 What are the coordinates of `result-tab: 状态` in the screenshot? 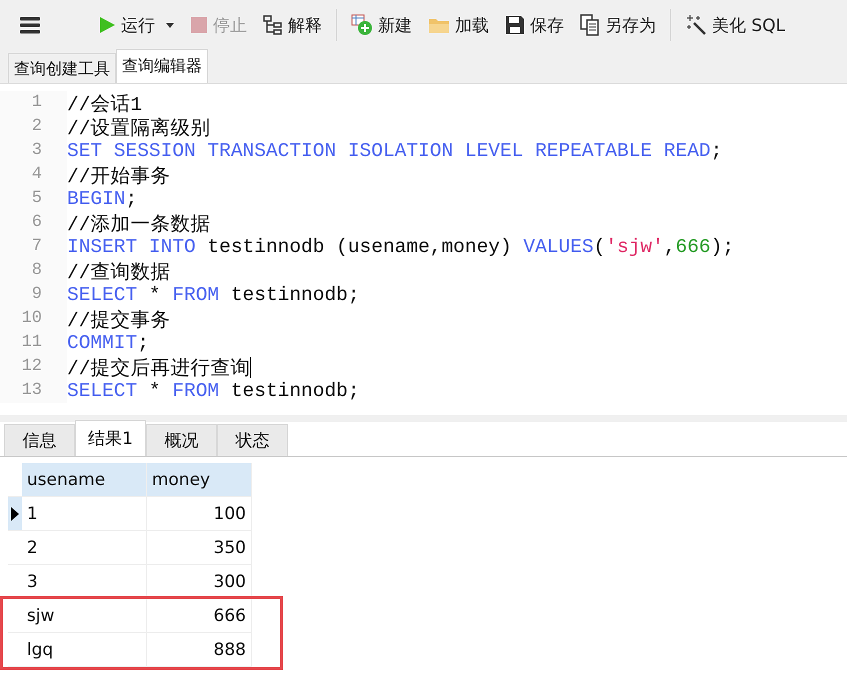 It's located at (252, 440).